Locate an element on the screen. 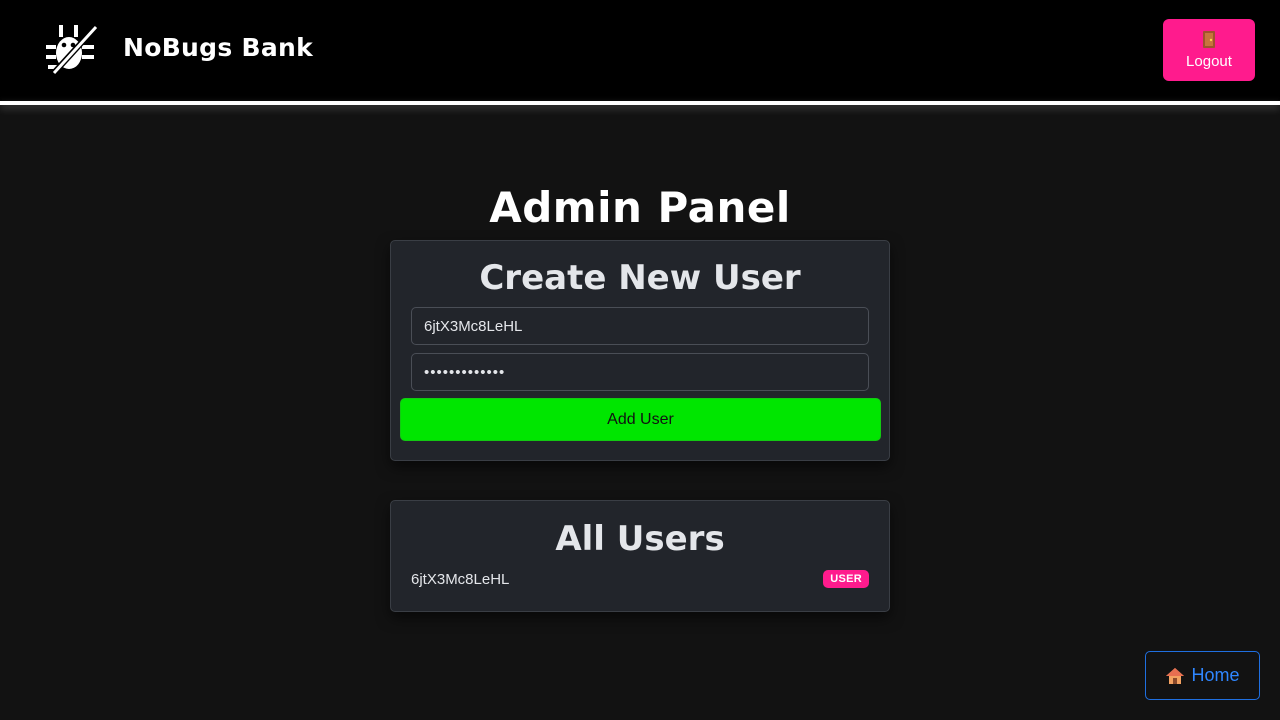  user-list-item: 6jtX3Mc8LeHL USER is located at coordinates (640, 579).